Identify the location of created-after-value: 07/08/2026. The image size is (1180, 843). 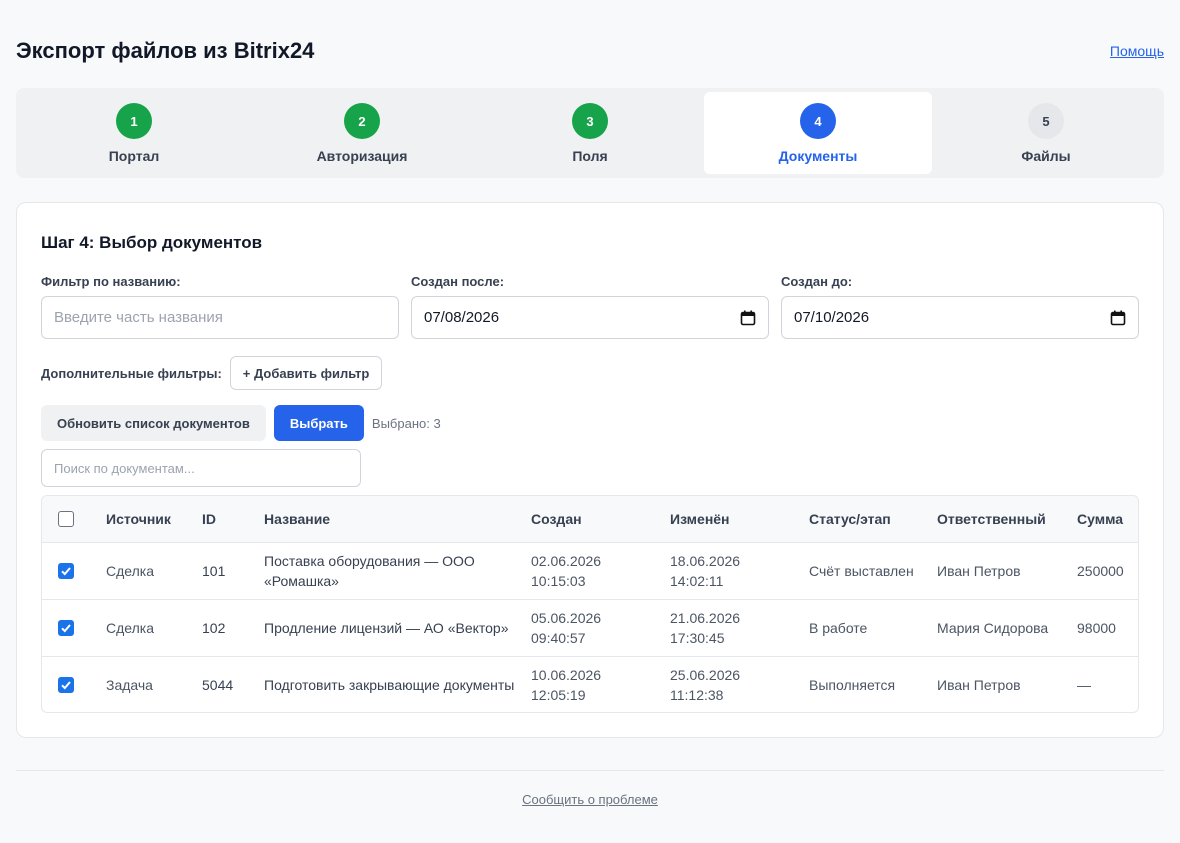
(462, 317).